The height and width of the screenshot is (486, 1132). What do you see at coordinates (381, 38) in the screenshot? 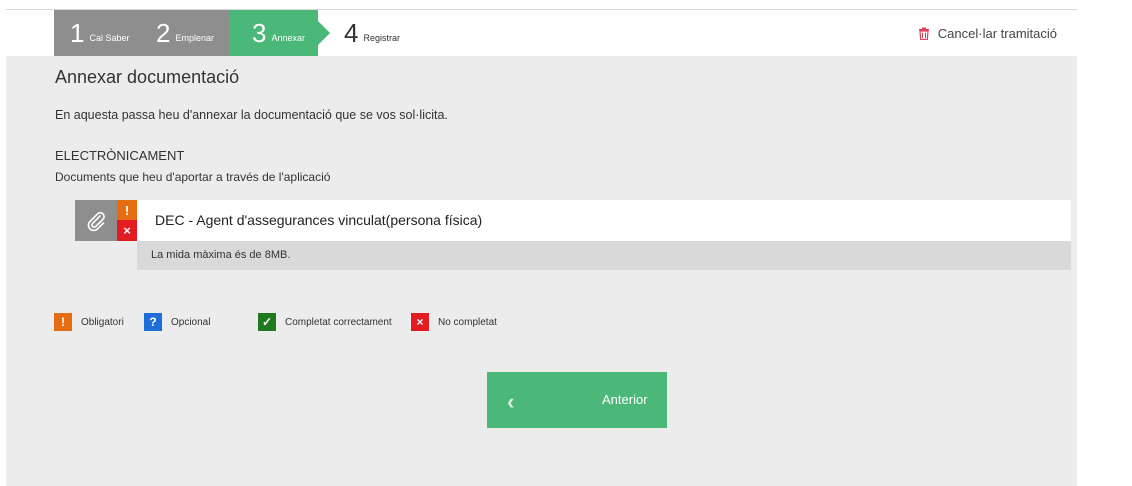
I see `step-label: Registrar` at bounding box center [381, 38].